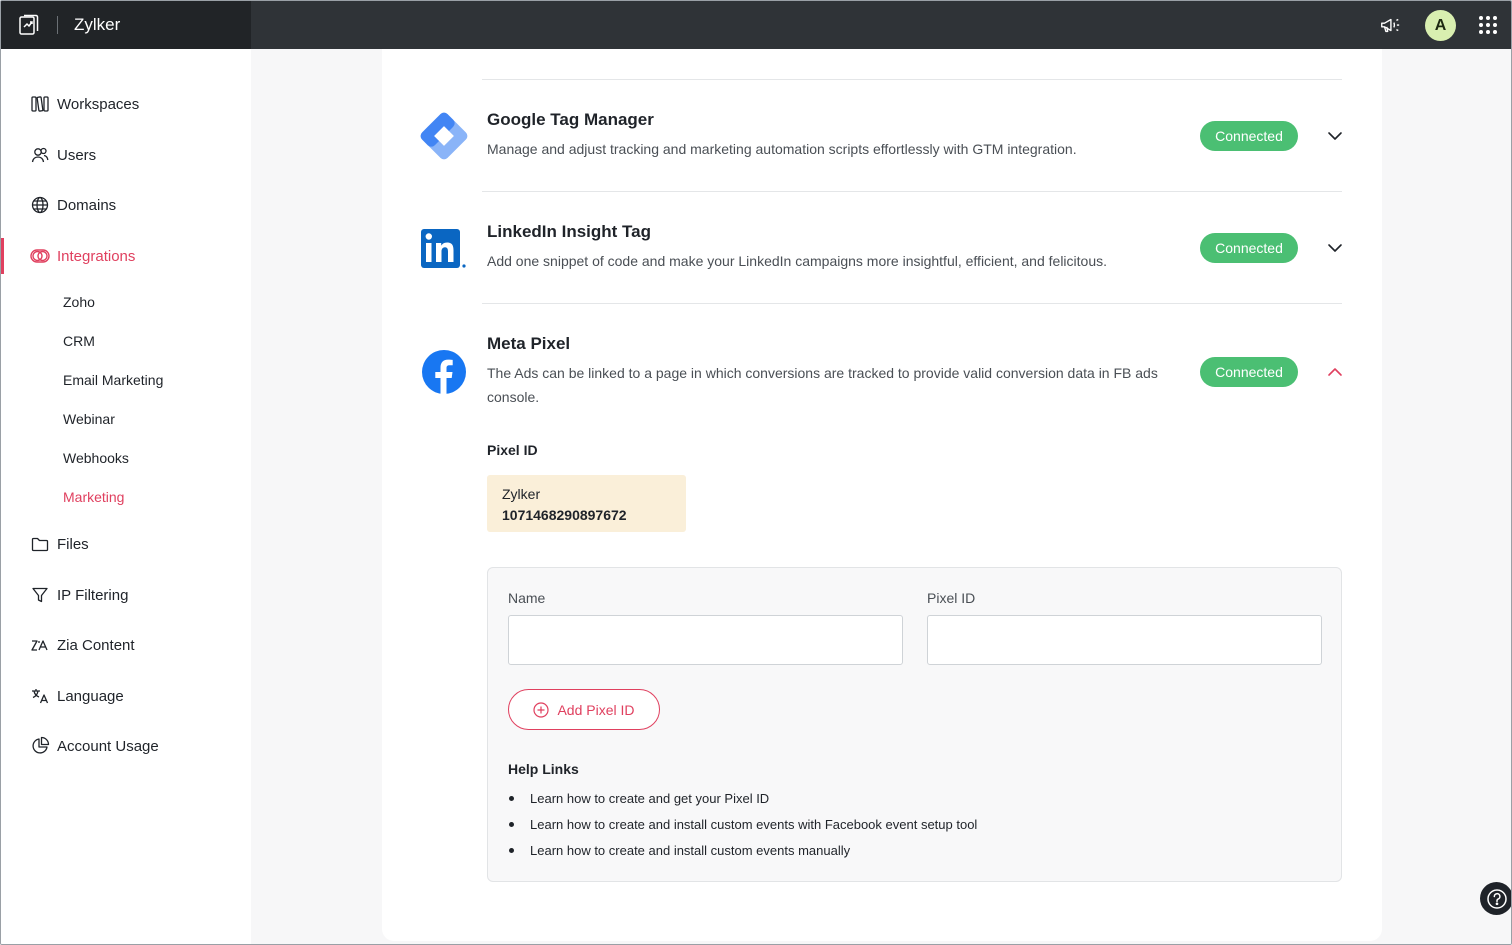 Image resolution: width=1512 pixels, height=945 pixels. What do you see at coordinates (756, 25) in the screenshot?
I see `top-bar: Zylker A` at bounding box center [756, 25].